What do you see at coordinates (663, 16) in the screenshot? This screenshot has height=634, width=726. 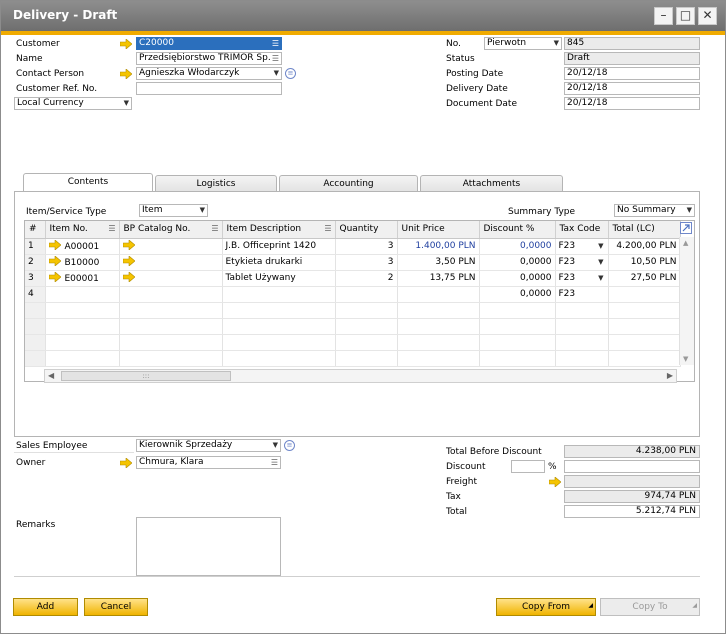 I see `minimize-icon: –` at bounding box center [663, 16].